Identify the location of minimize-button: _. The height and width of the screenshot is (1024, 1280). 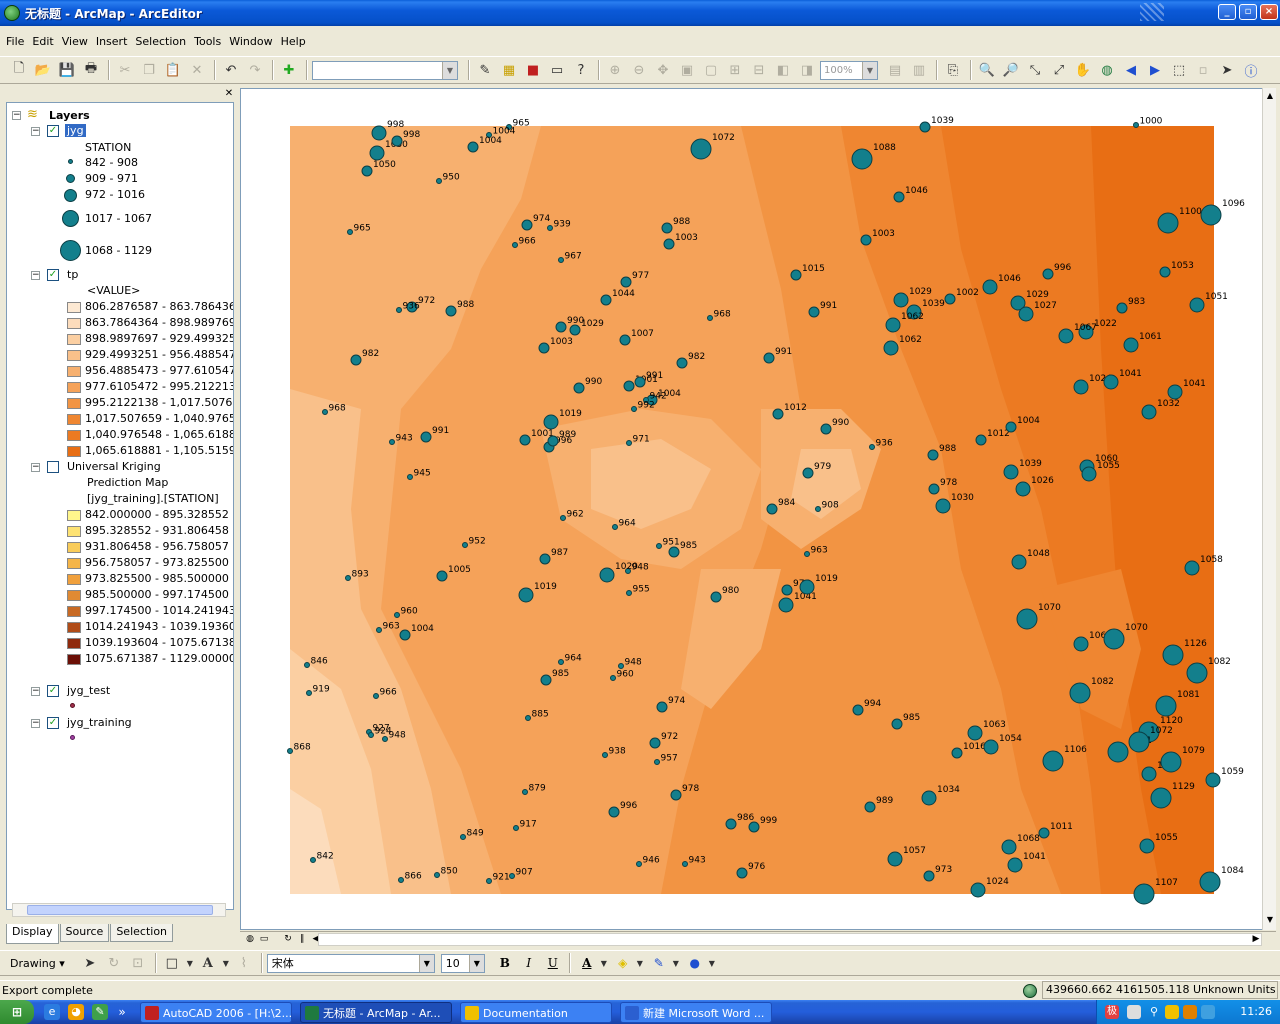
(1227, 12).